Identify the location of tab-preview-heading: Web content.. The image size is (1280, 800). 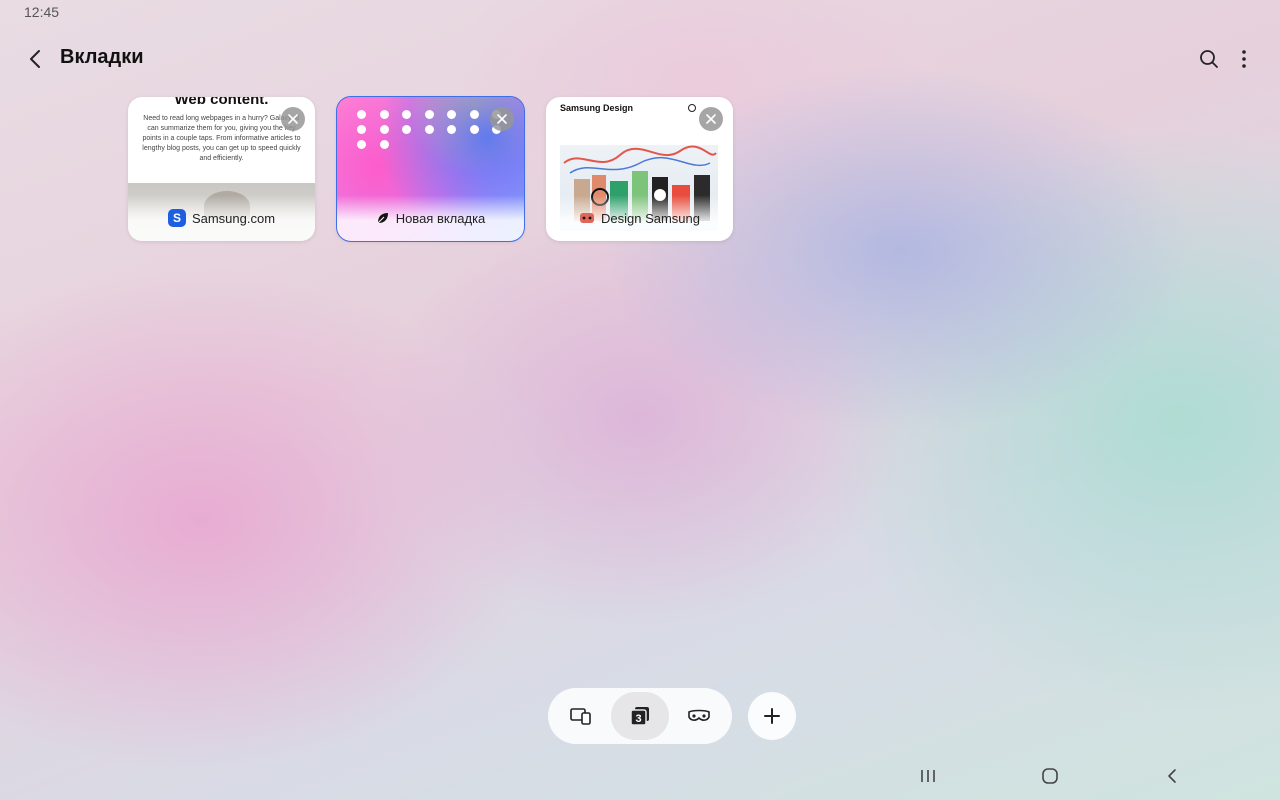
(221, 102).